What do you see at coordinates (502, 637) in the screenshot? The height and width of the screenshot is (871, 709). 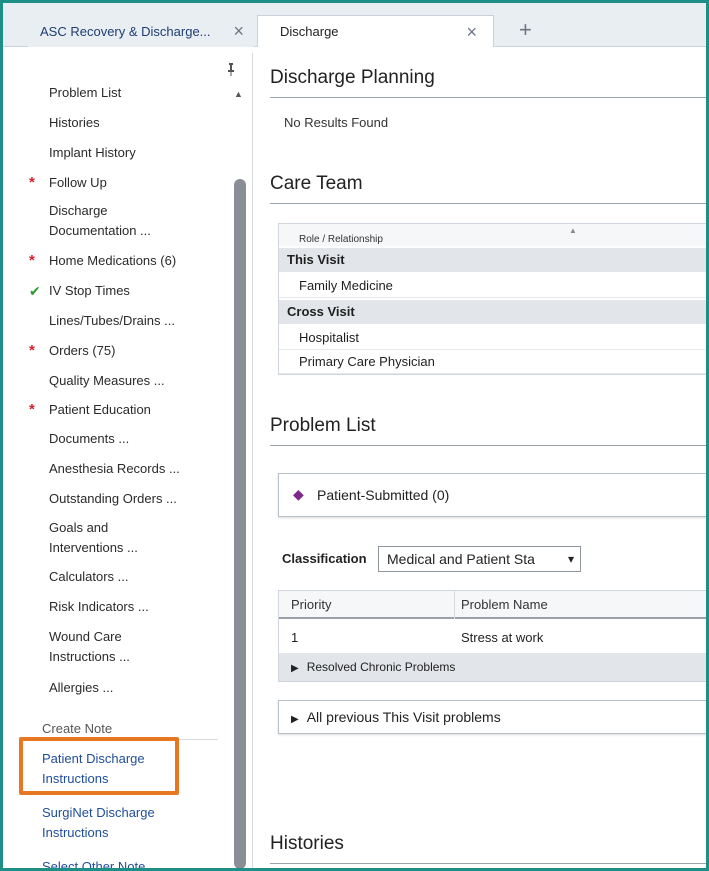 I see `problem-name-cell: Stress at work` at bounding box center [502, 637].